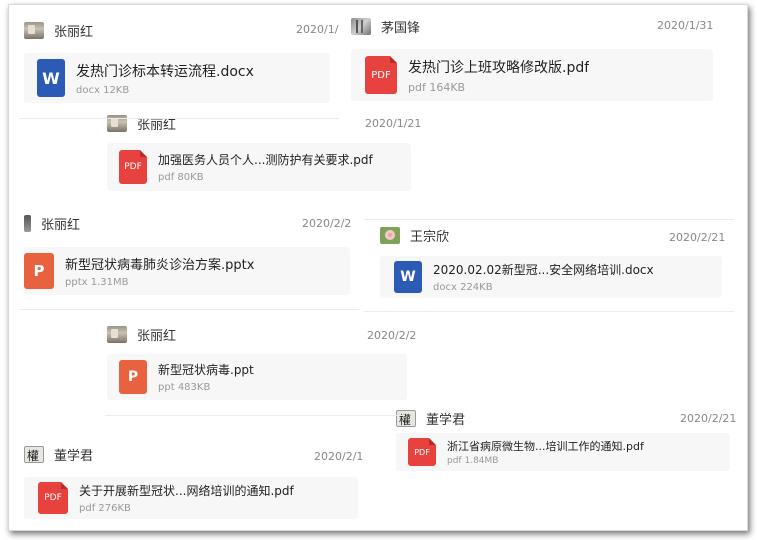 This screenshot has width=757, height=540. I want to click on file-size: 276KB, so click(114, 508).